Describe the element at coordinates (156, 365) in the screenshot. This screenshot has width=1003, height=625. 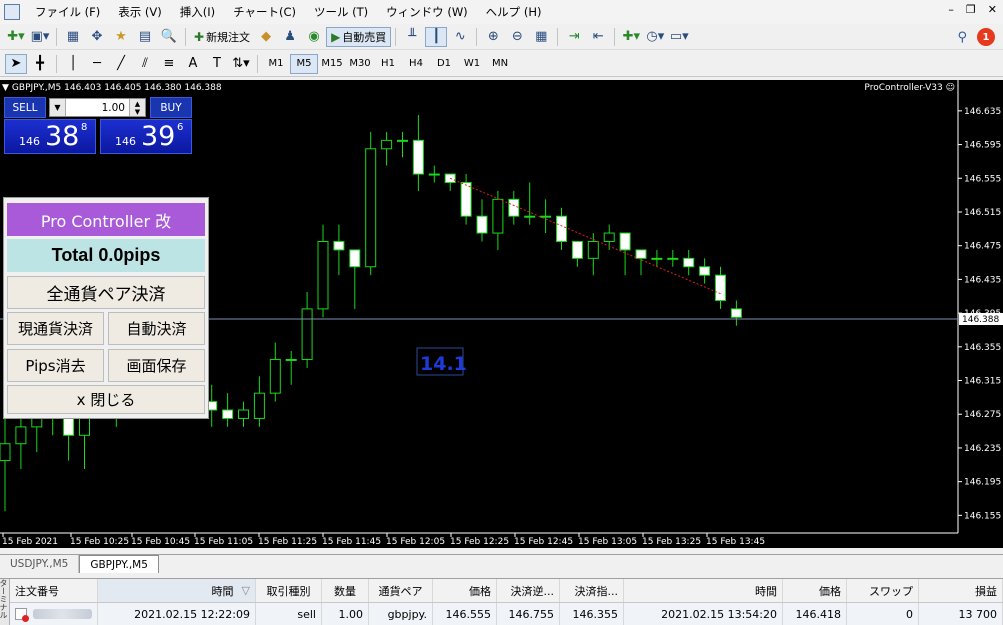
I see `save-screen-button: 画面保存` at that location.